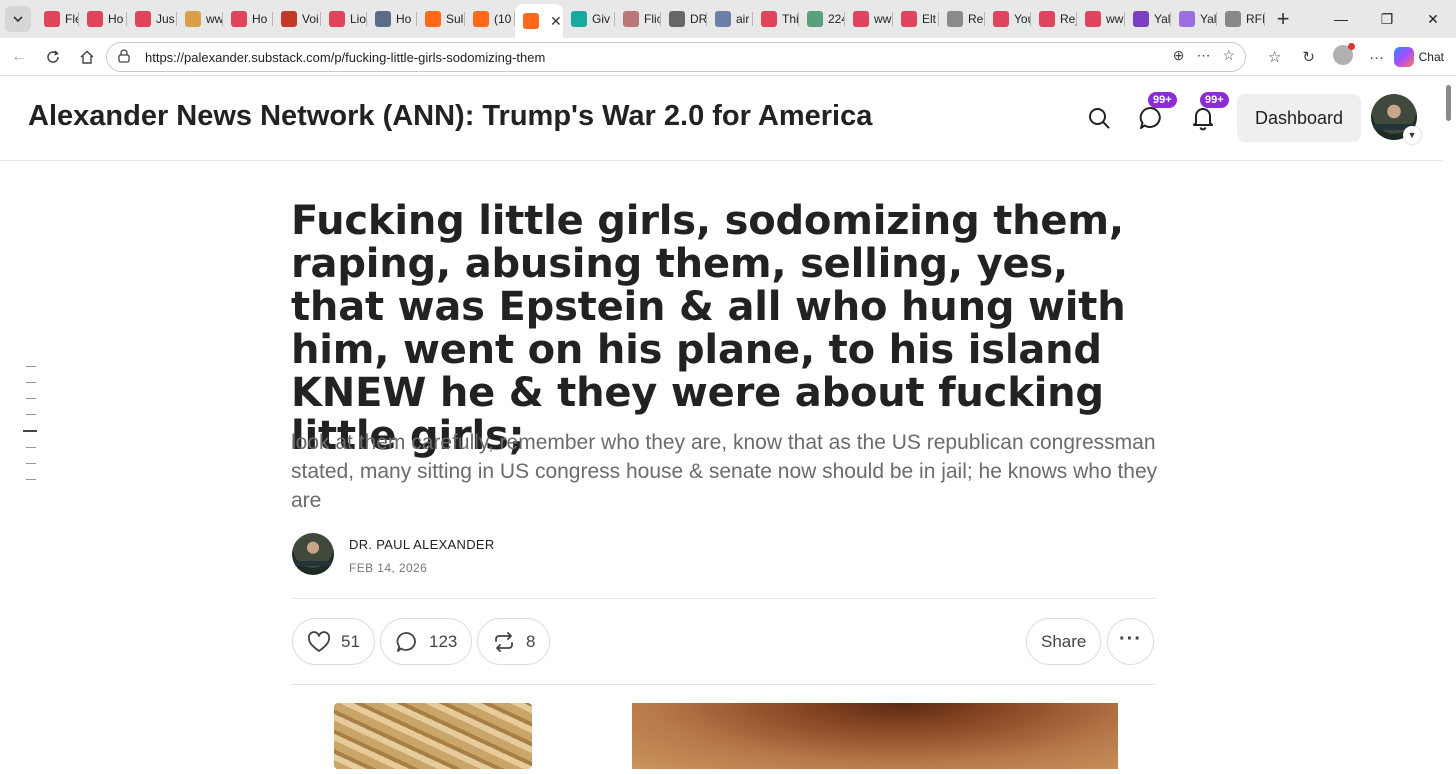 The image size is (1456, 774). What do you see at coordinates (1179, 55) in the screenshot?
I see `zoom-icon: ⊕` at bounding box center [1179, 55].